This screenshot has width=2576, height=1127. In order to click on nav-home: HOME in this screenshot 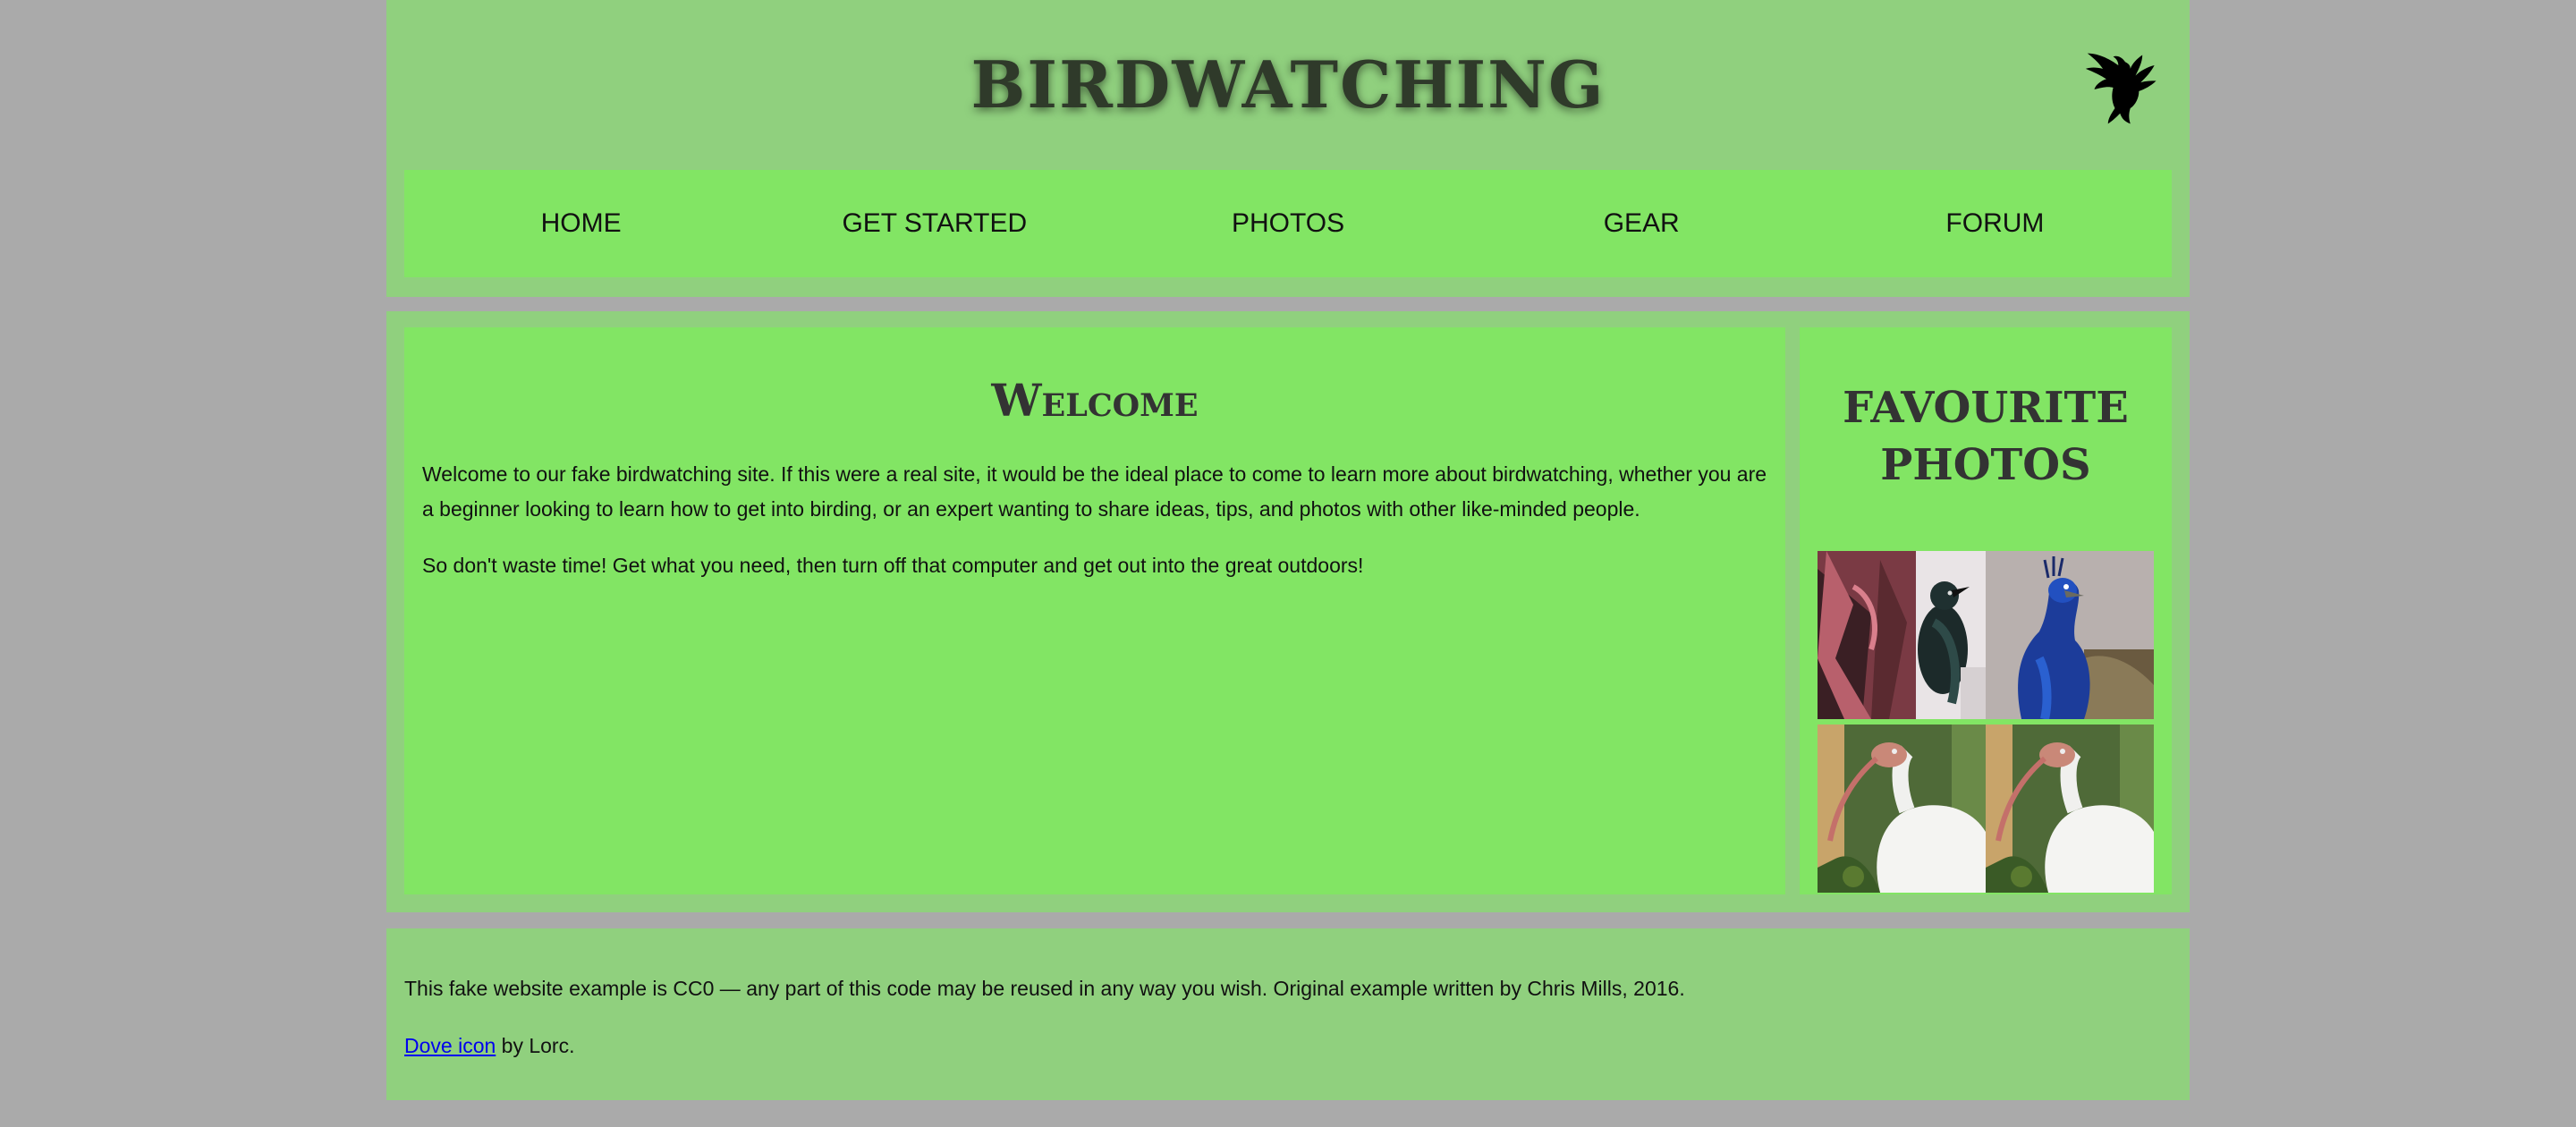, I will do `click(581, 223)`.